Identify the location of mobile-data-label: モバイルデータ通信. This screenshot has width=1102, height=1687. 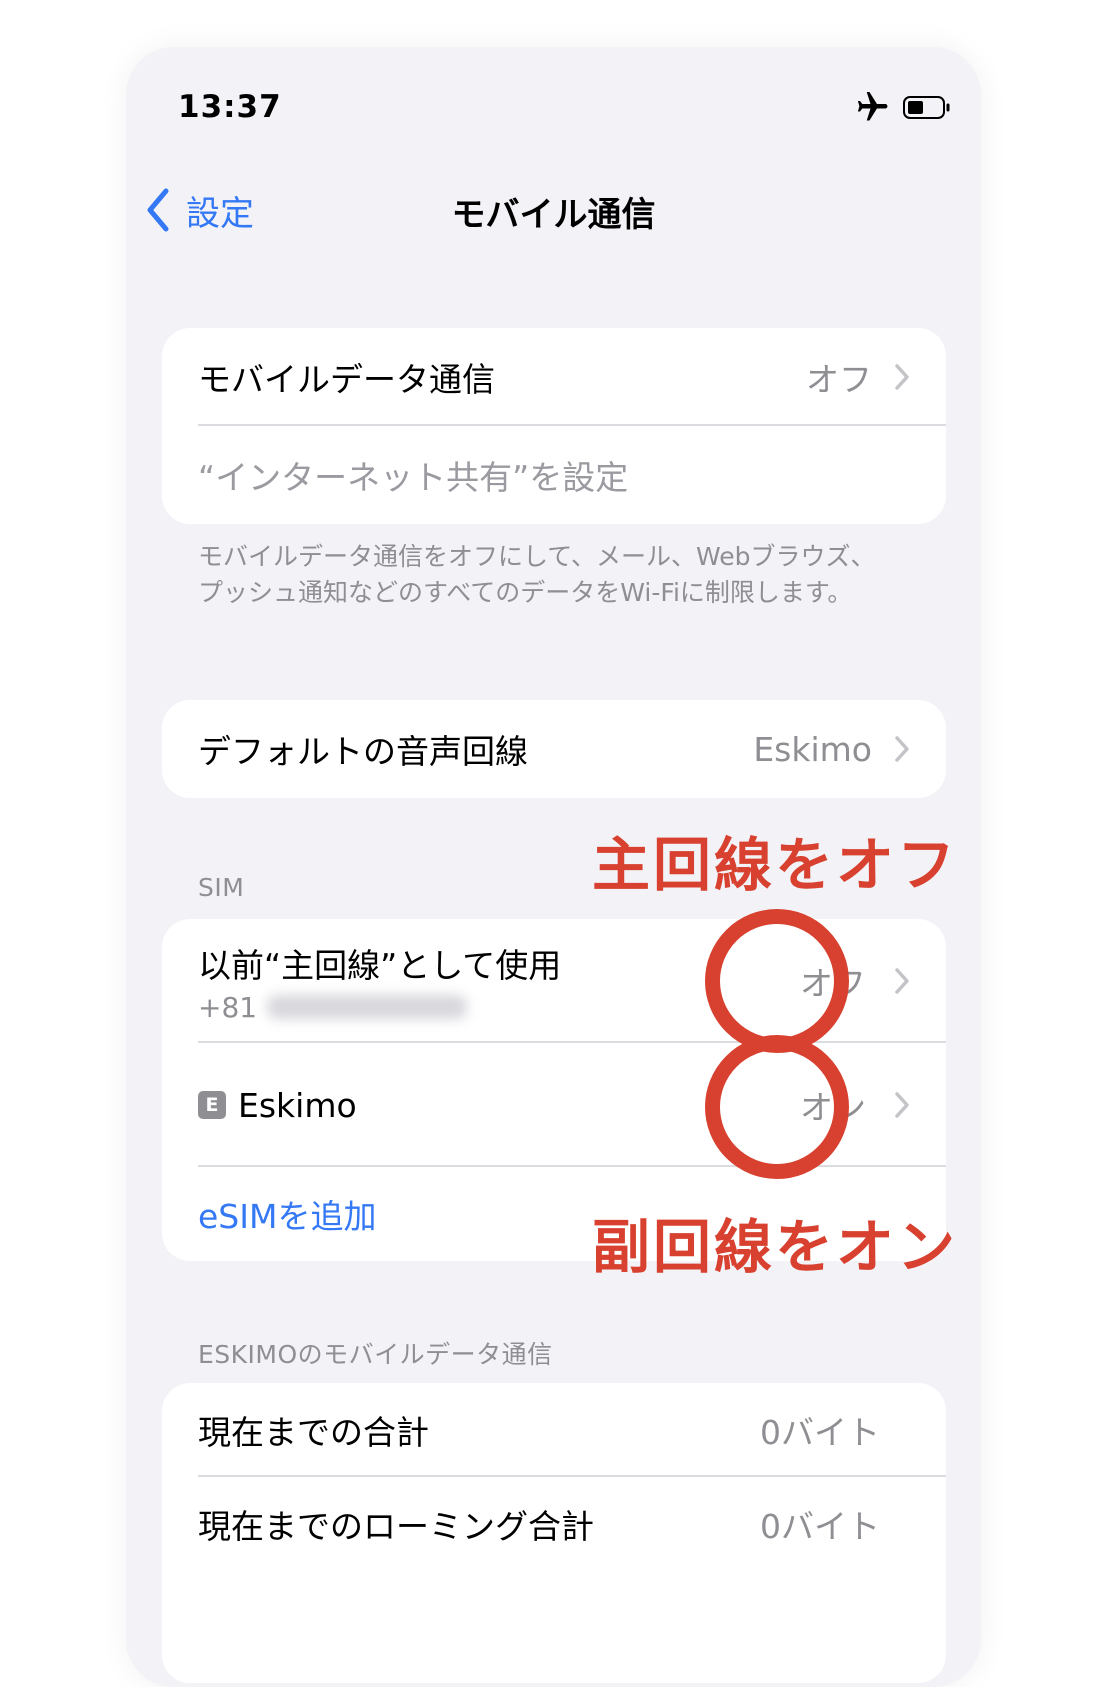
(346, 379).